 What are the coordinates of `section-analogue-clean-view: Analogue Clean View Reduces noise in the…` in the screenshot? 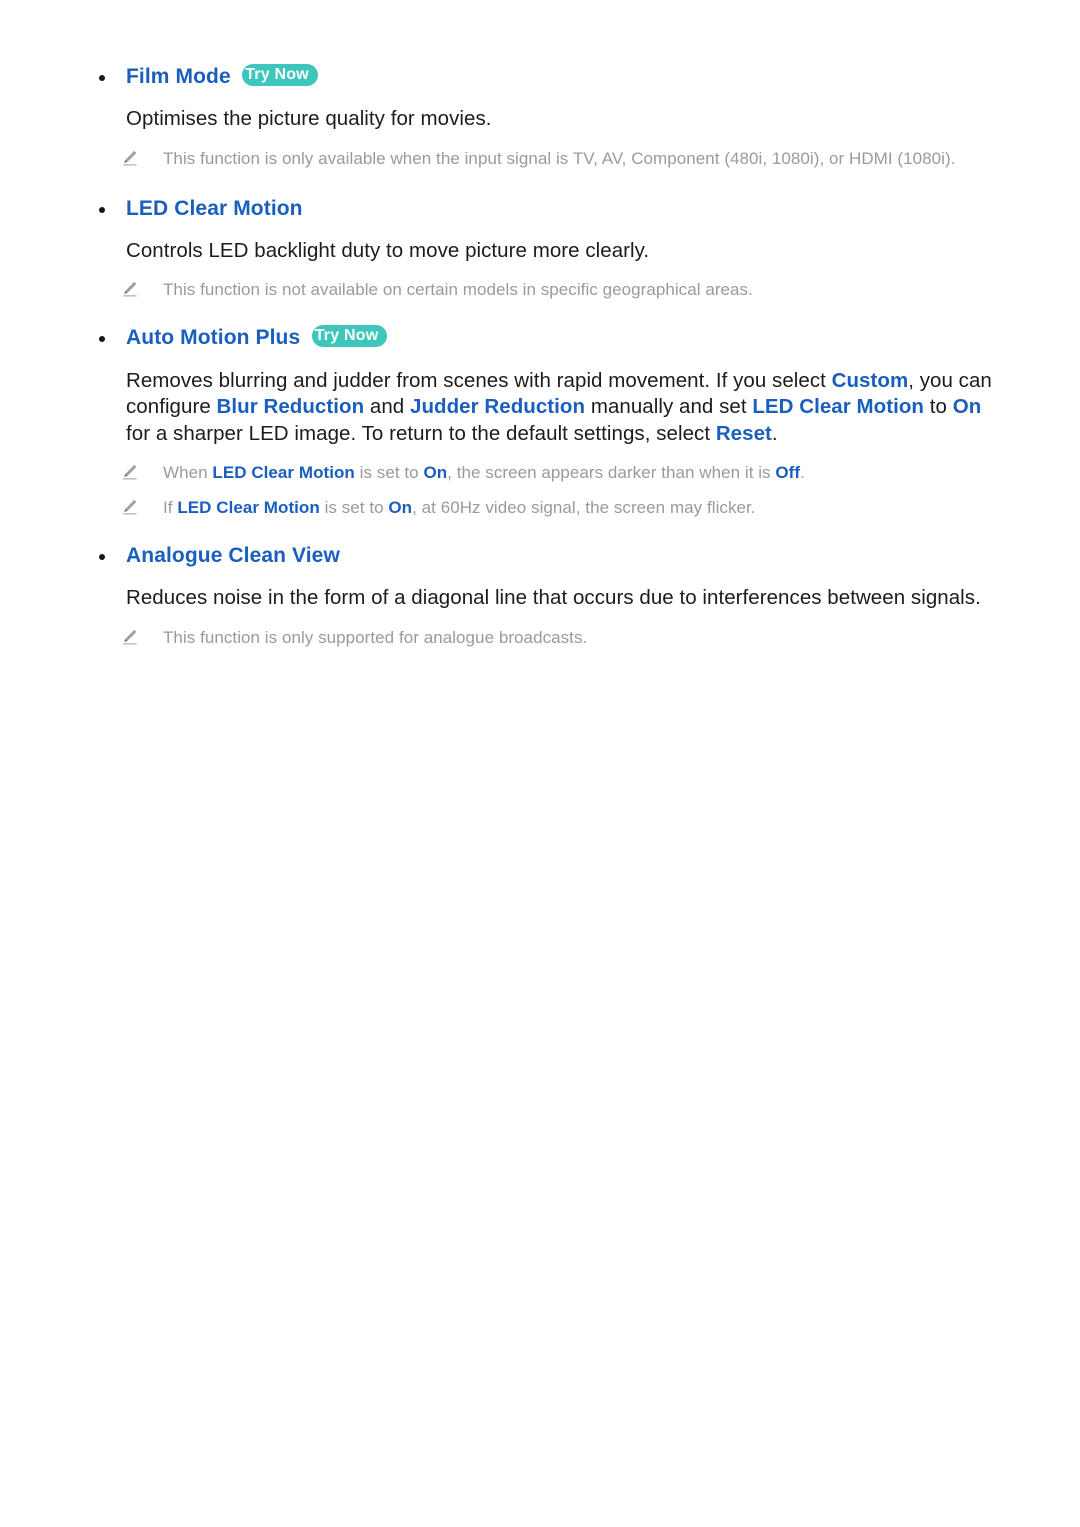 It's located at (540, 595).